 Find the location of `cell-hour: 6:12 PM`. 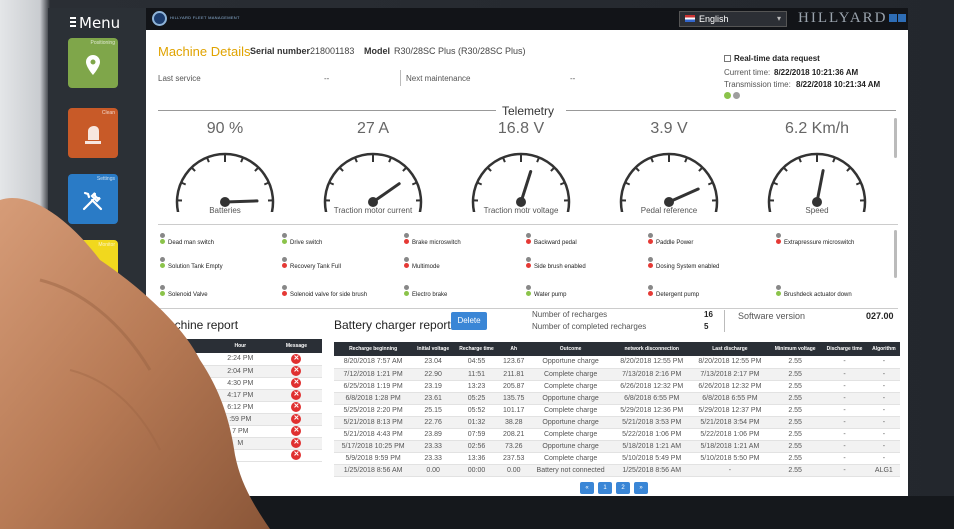

cell-hour: 6:12 PM is located at coordinates (240, 407).